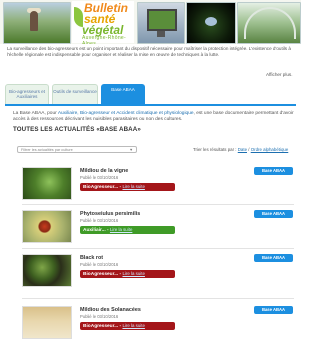 The height and width of the screenshot is (346, 320). I want to click on section-title: TOUTES LES ACTUALITÉS «BASE ABAA», so click(77, 129).